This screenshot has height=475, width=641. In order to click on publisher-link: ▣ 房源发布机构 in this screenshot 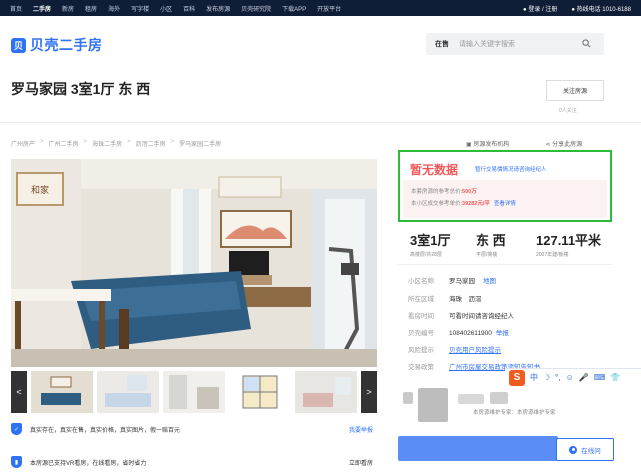, I will do `click(487, 143)`.